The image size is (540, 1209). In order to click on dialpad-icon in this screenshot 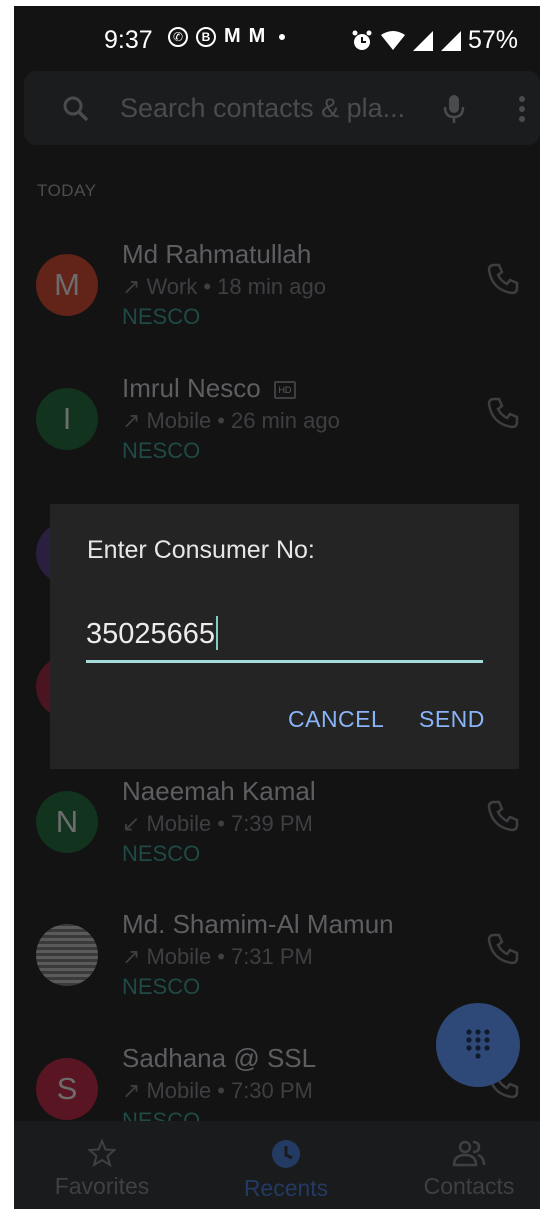, I will do `click(478, 1044)`.